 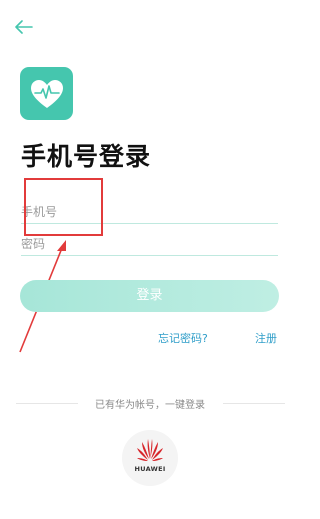 I want to click on huawei-login-button: HUAWEI, so click(x=150, y=458).